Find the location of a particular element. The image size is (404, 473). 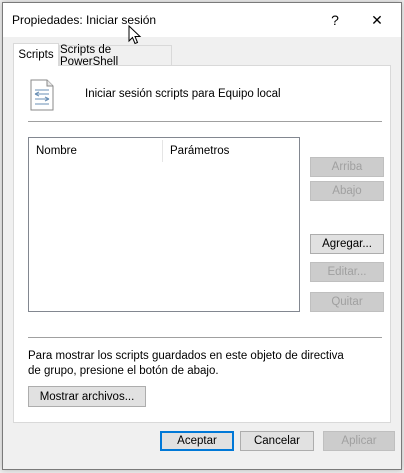

tab-powershell-scripts: Scripts de PowerShell is located at coordinates (115, 55).